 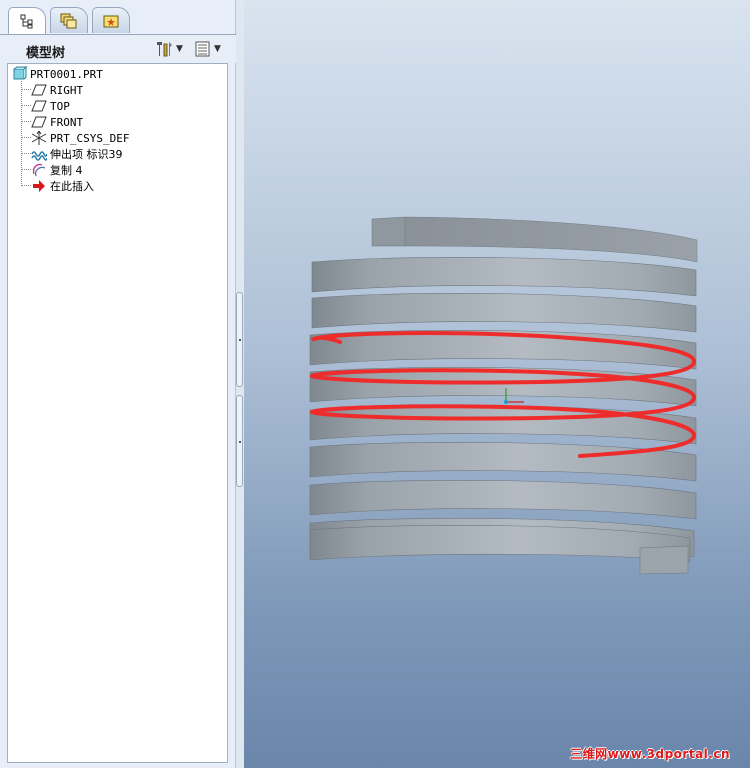 What do you see at coordinates (67, 122) in the screenshot?
I see `tree-item-label: FRONT` at bounding box center [67, 122].